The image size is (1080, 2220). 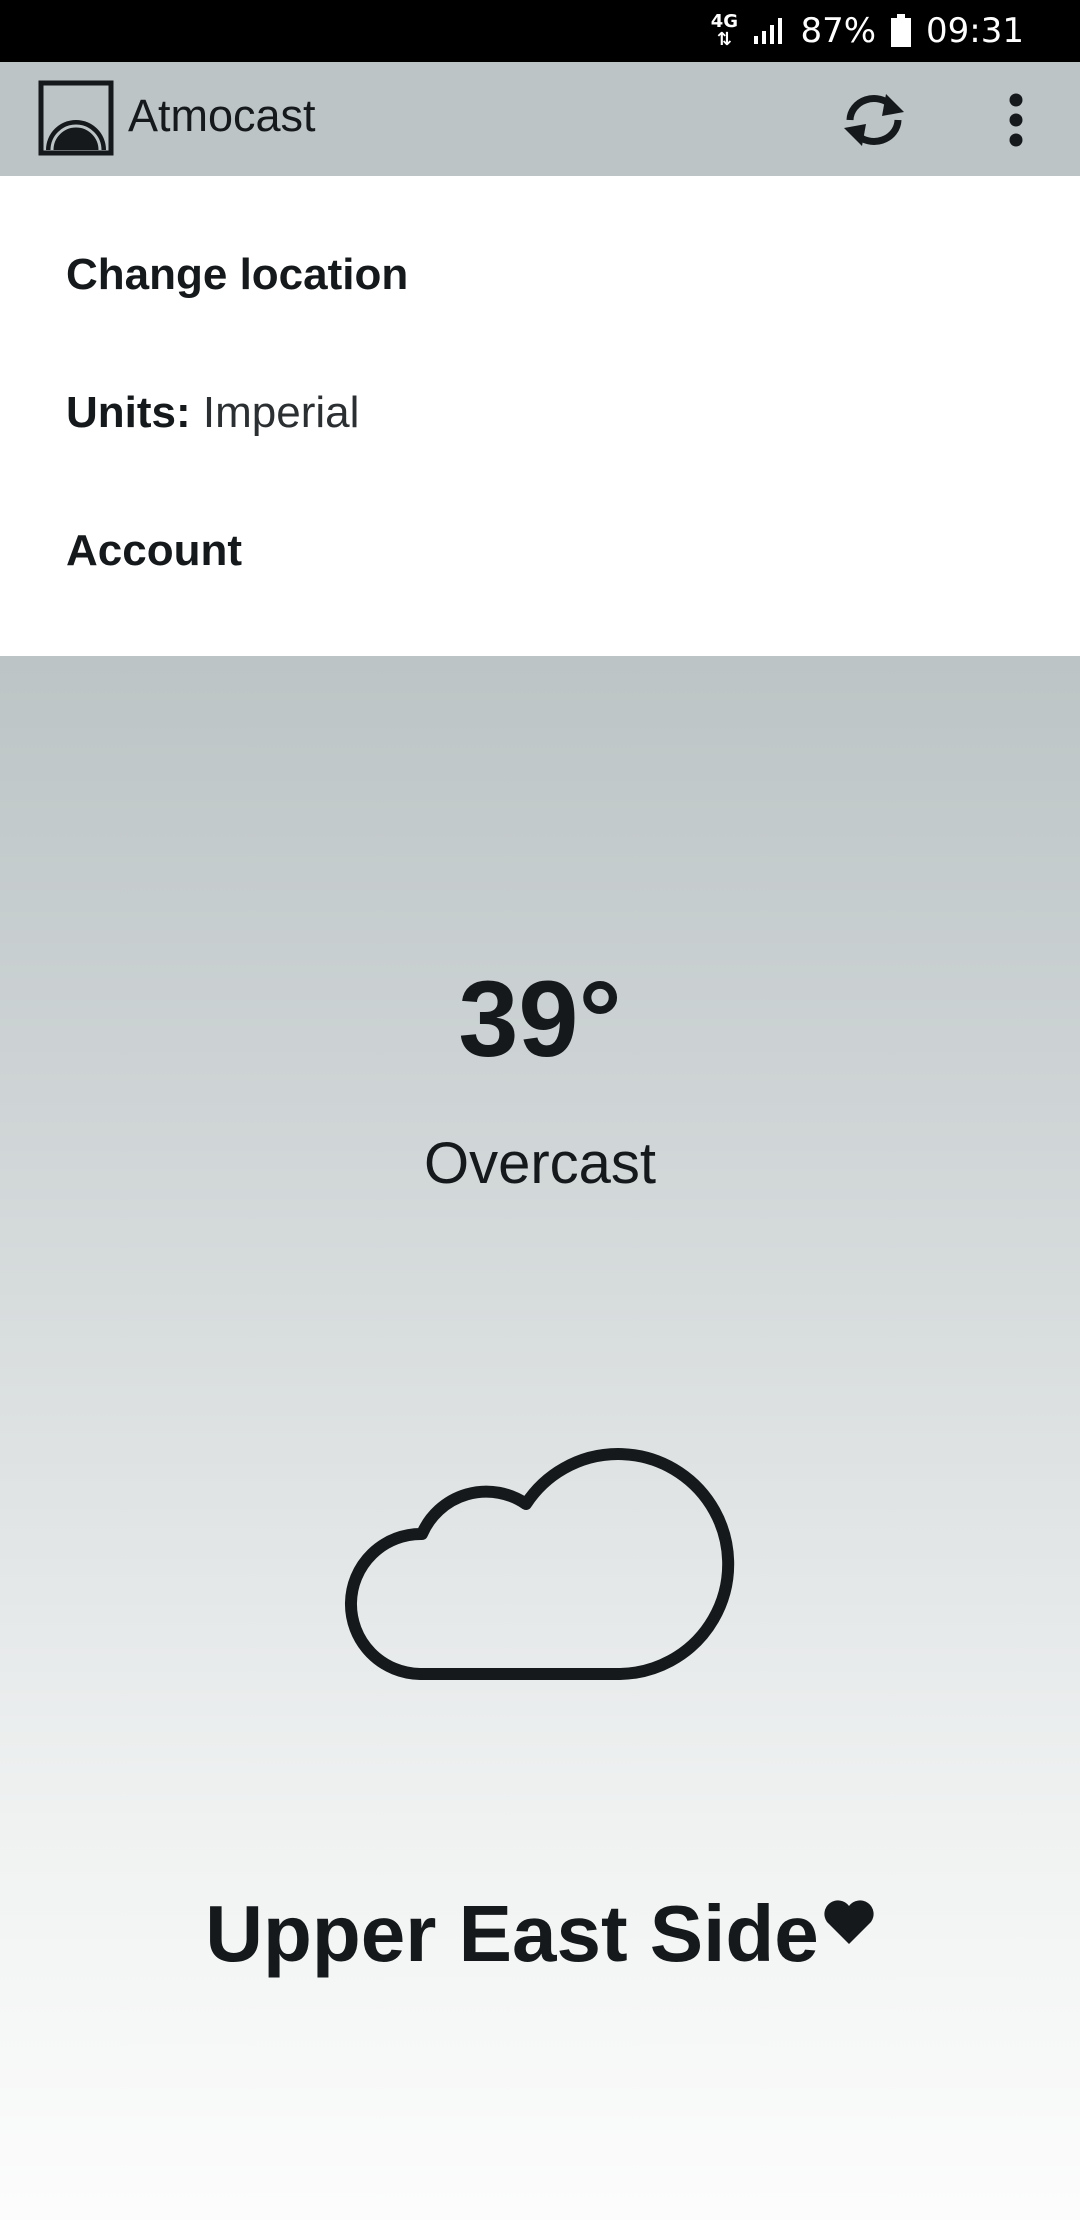 I want to click on temperature: 39°, so click(x=540, y=1018).